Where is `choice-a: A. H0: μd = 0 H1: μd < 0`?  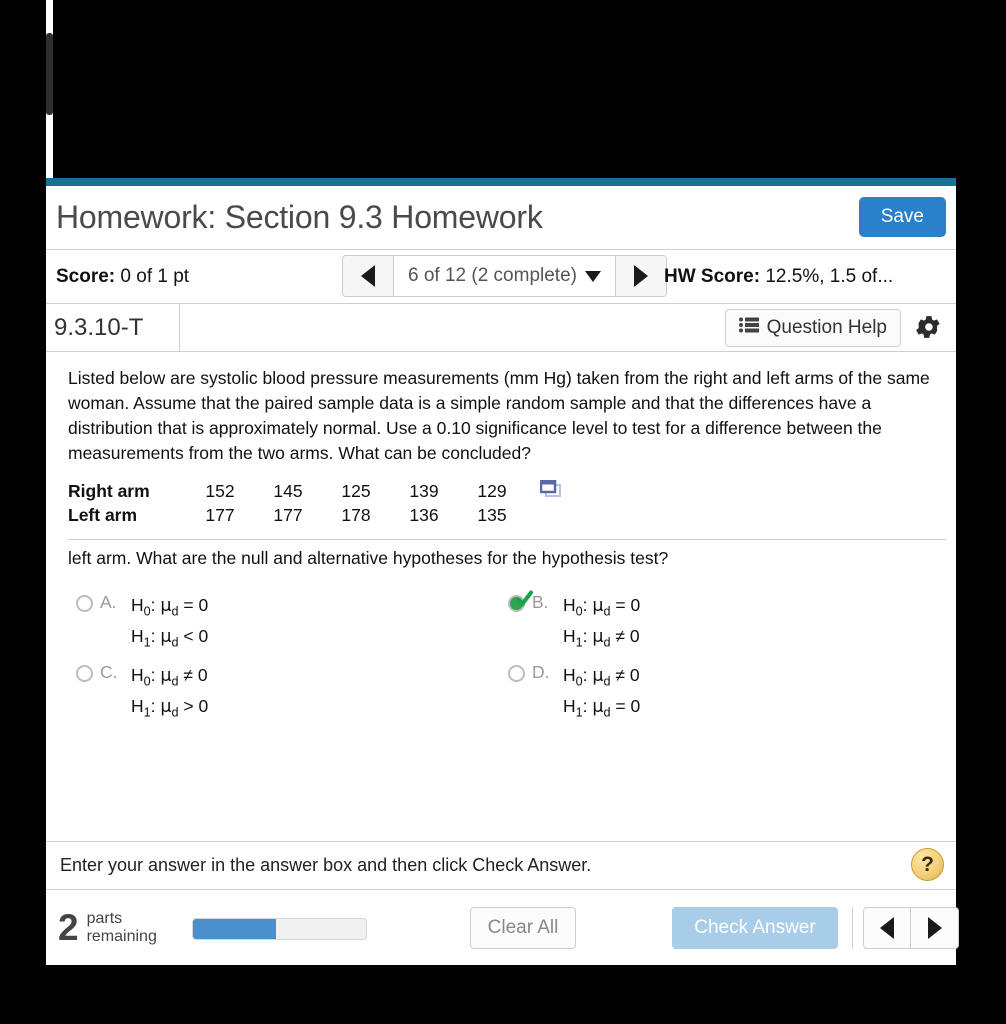
choice-a: A. H0: μd = 0 H1: μd < 0 is located at coordinates (142, 622).